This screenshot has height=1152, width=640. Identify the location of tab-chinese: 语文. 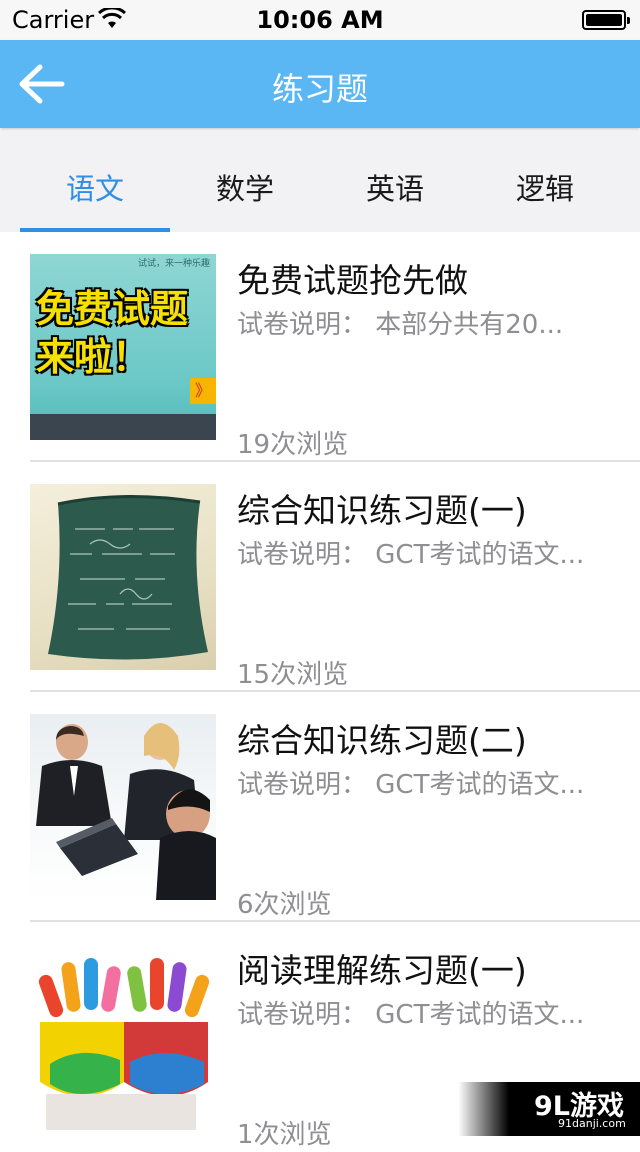
(95, 181).